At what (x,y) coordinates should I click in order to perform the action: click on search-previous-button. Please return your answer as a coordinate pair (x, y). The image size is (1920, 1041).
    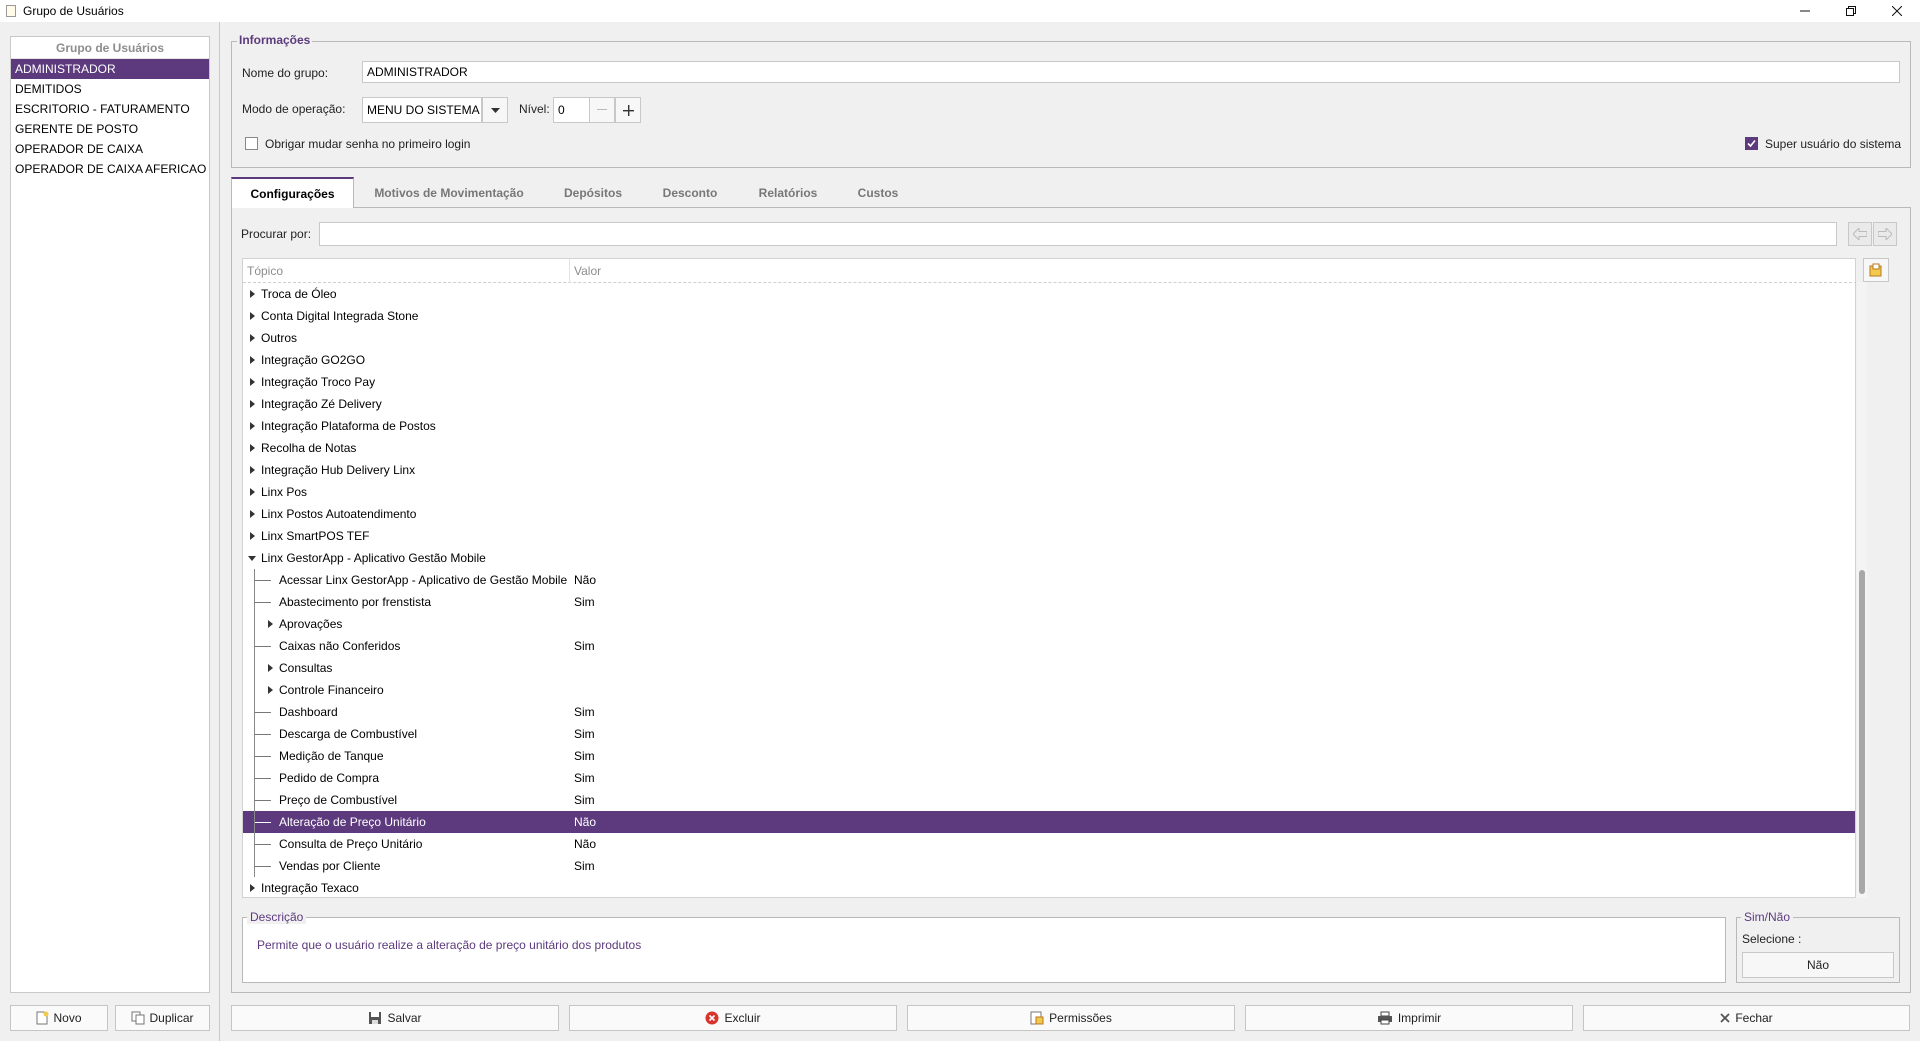
    Looking at the image, I should click on (1860, 234).